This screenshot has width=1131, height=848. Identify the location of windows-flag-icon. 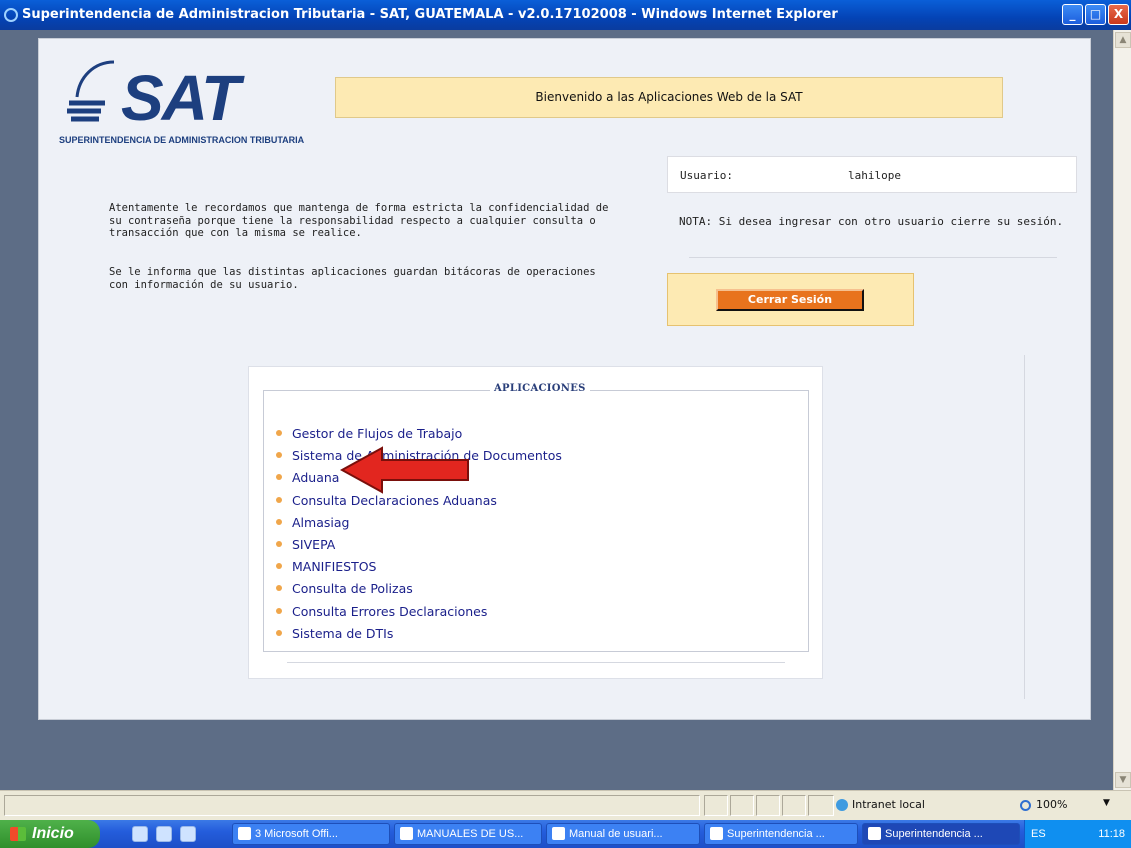
(18, 834).